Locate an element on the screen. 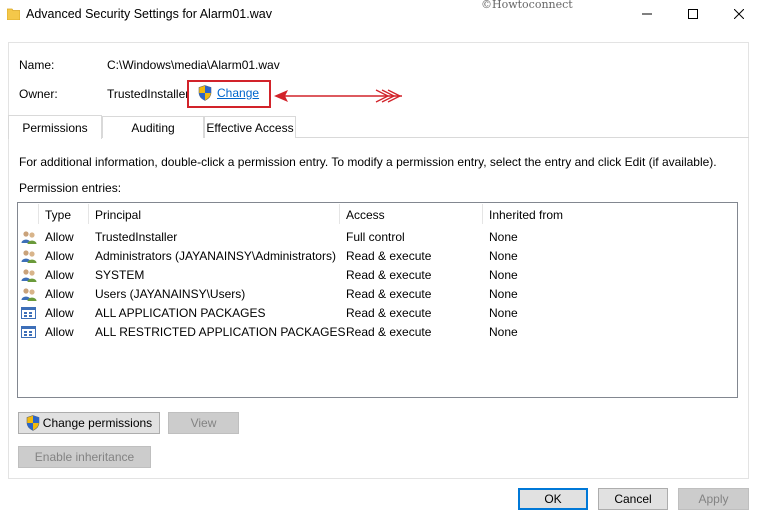  name-label: Name: is located at coordinates (37, 65).